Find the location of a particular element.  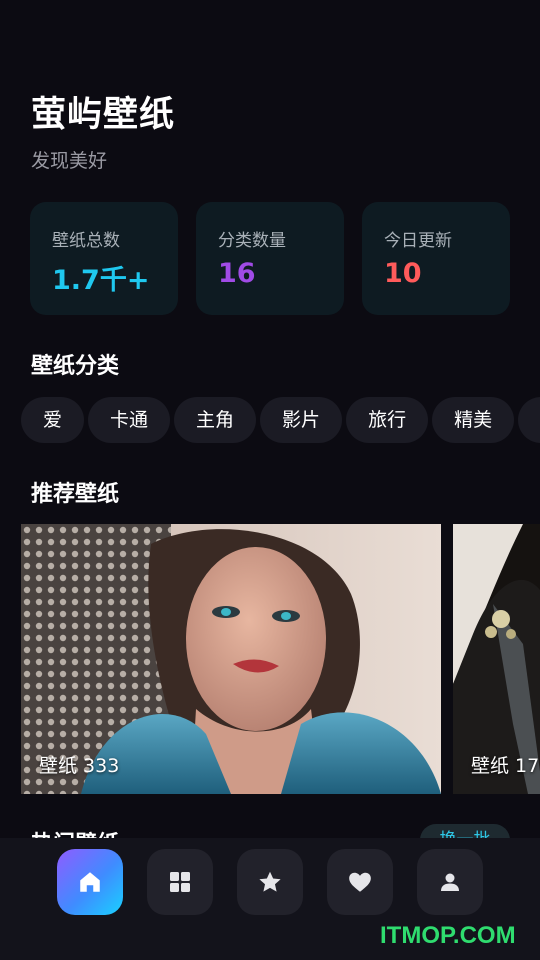

grid-icon is located at coordinates (180, 882).